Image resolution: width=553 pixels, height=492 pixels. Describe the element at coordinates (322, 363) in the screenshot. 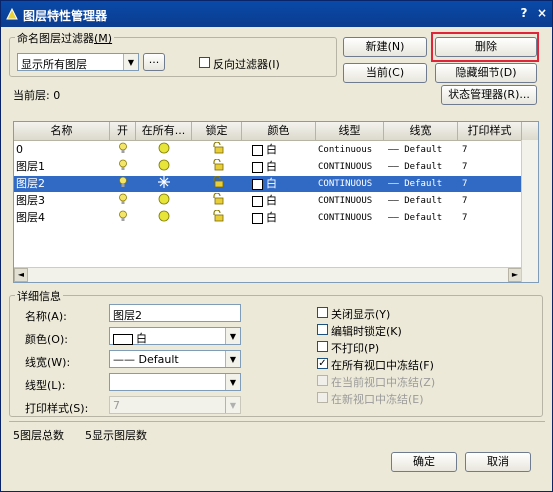

I see `option-checkbox: ✓` at that location.